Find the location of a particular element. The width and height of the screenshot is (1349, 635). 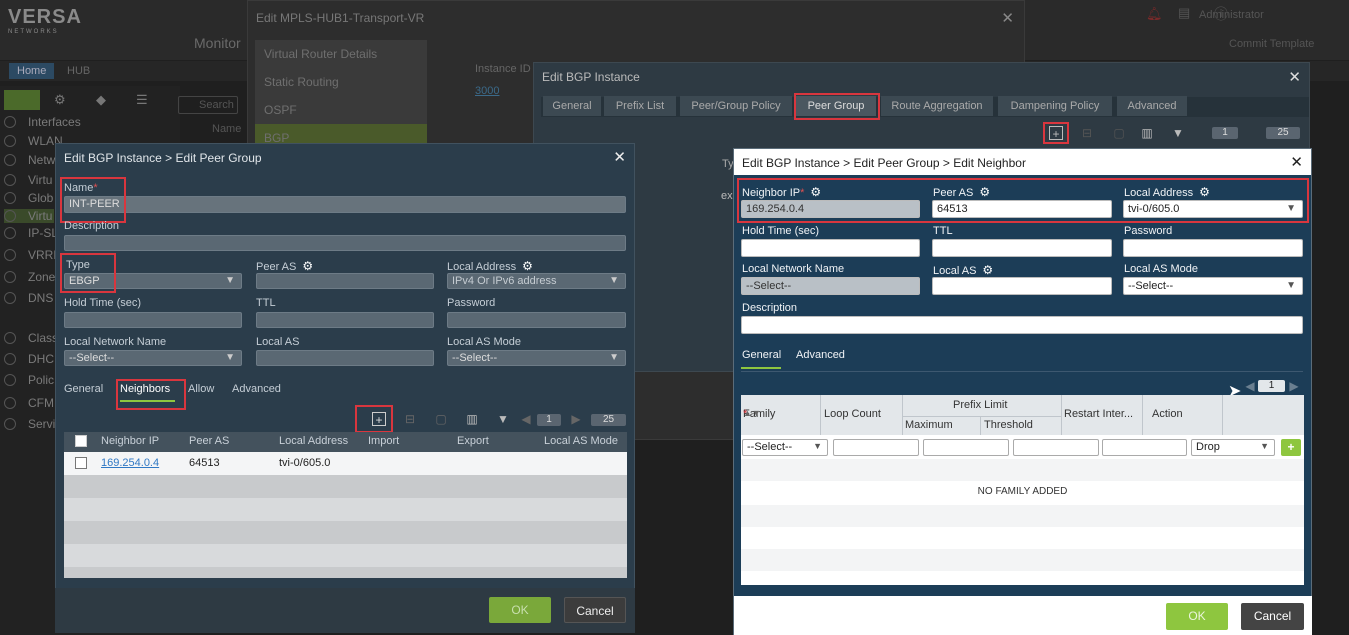

tab-dampening-policy: Dampening Policy is located at coordinates (1055, 106).